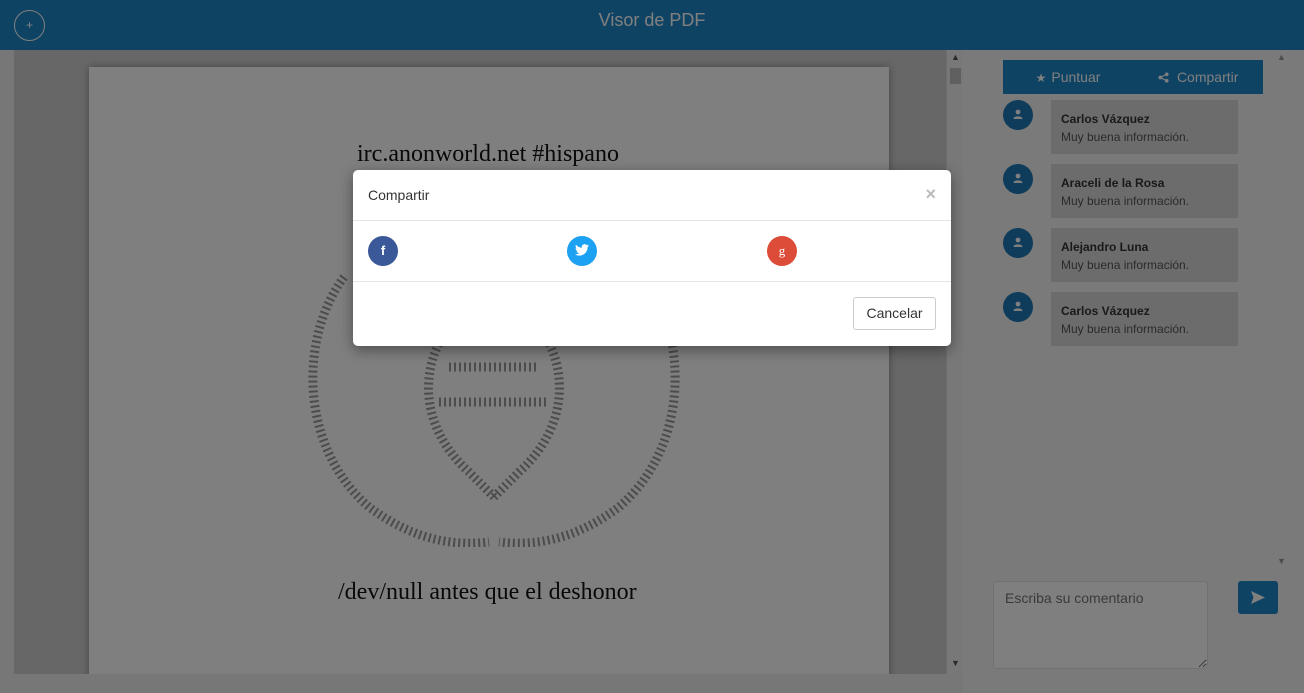  What do you see at coordinates (399, 195) in the screenshot?
I see `modal-title: Compartir` at bounding box center [399, 195].